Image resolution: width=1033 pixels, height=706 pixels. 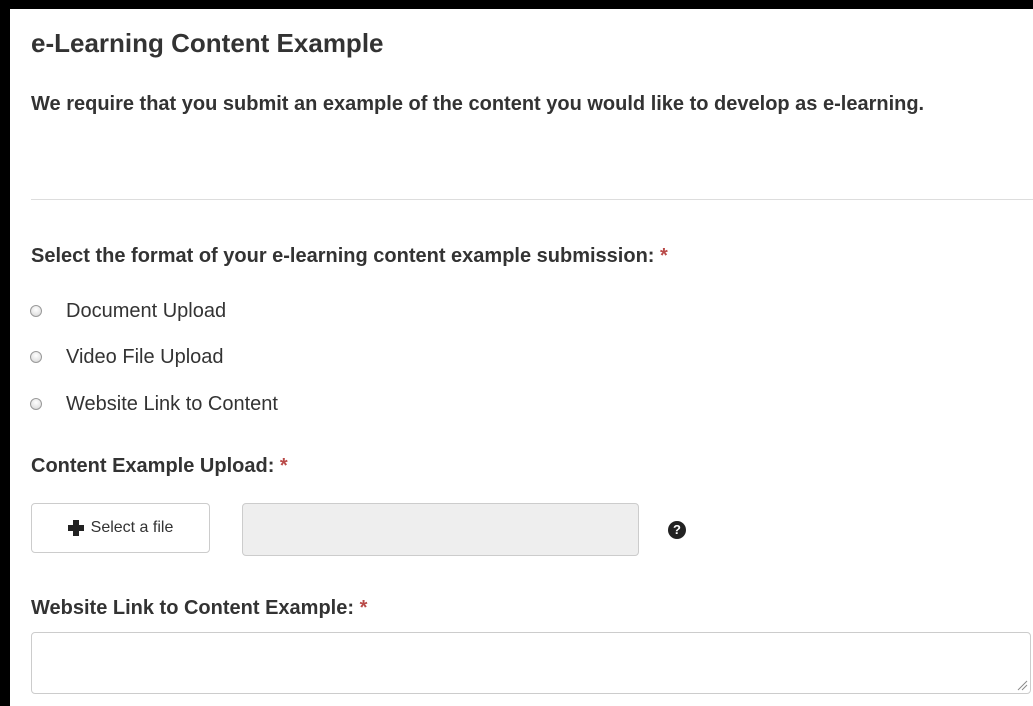 What do you see at coordinates (1022, 685) in the screenshot?
I see `resize-grip-icon` at bounding box center [1022, 685].